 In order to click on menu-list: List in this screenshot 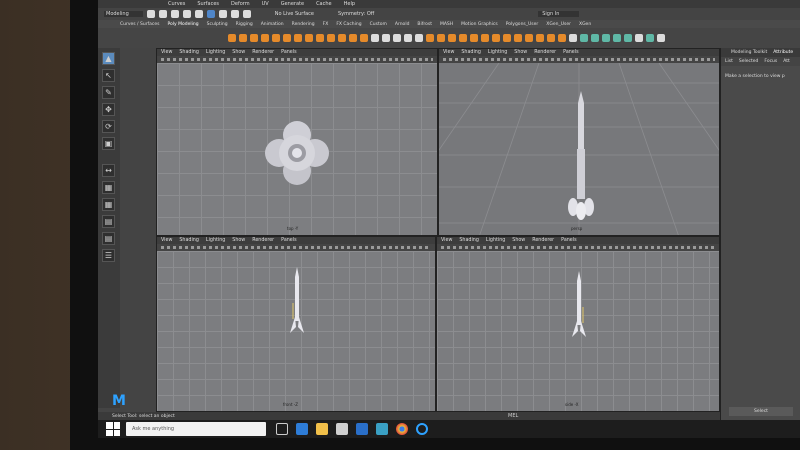, I will do `click(729, 61)`.